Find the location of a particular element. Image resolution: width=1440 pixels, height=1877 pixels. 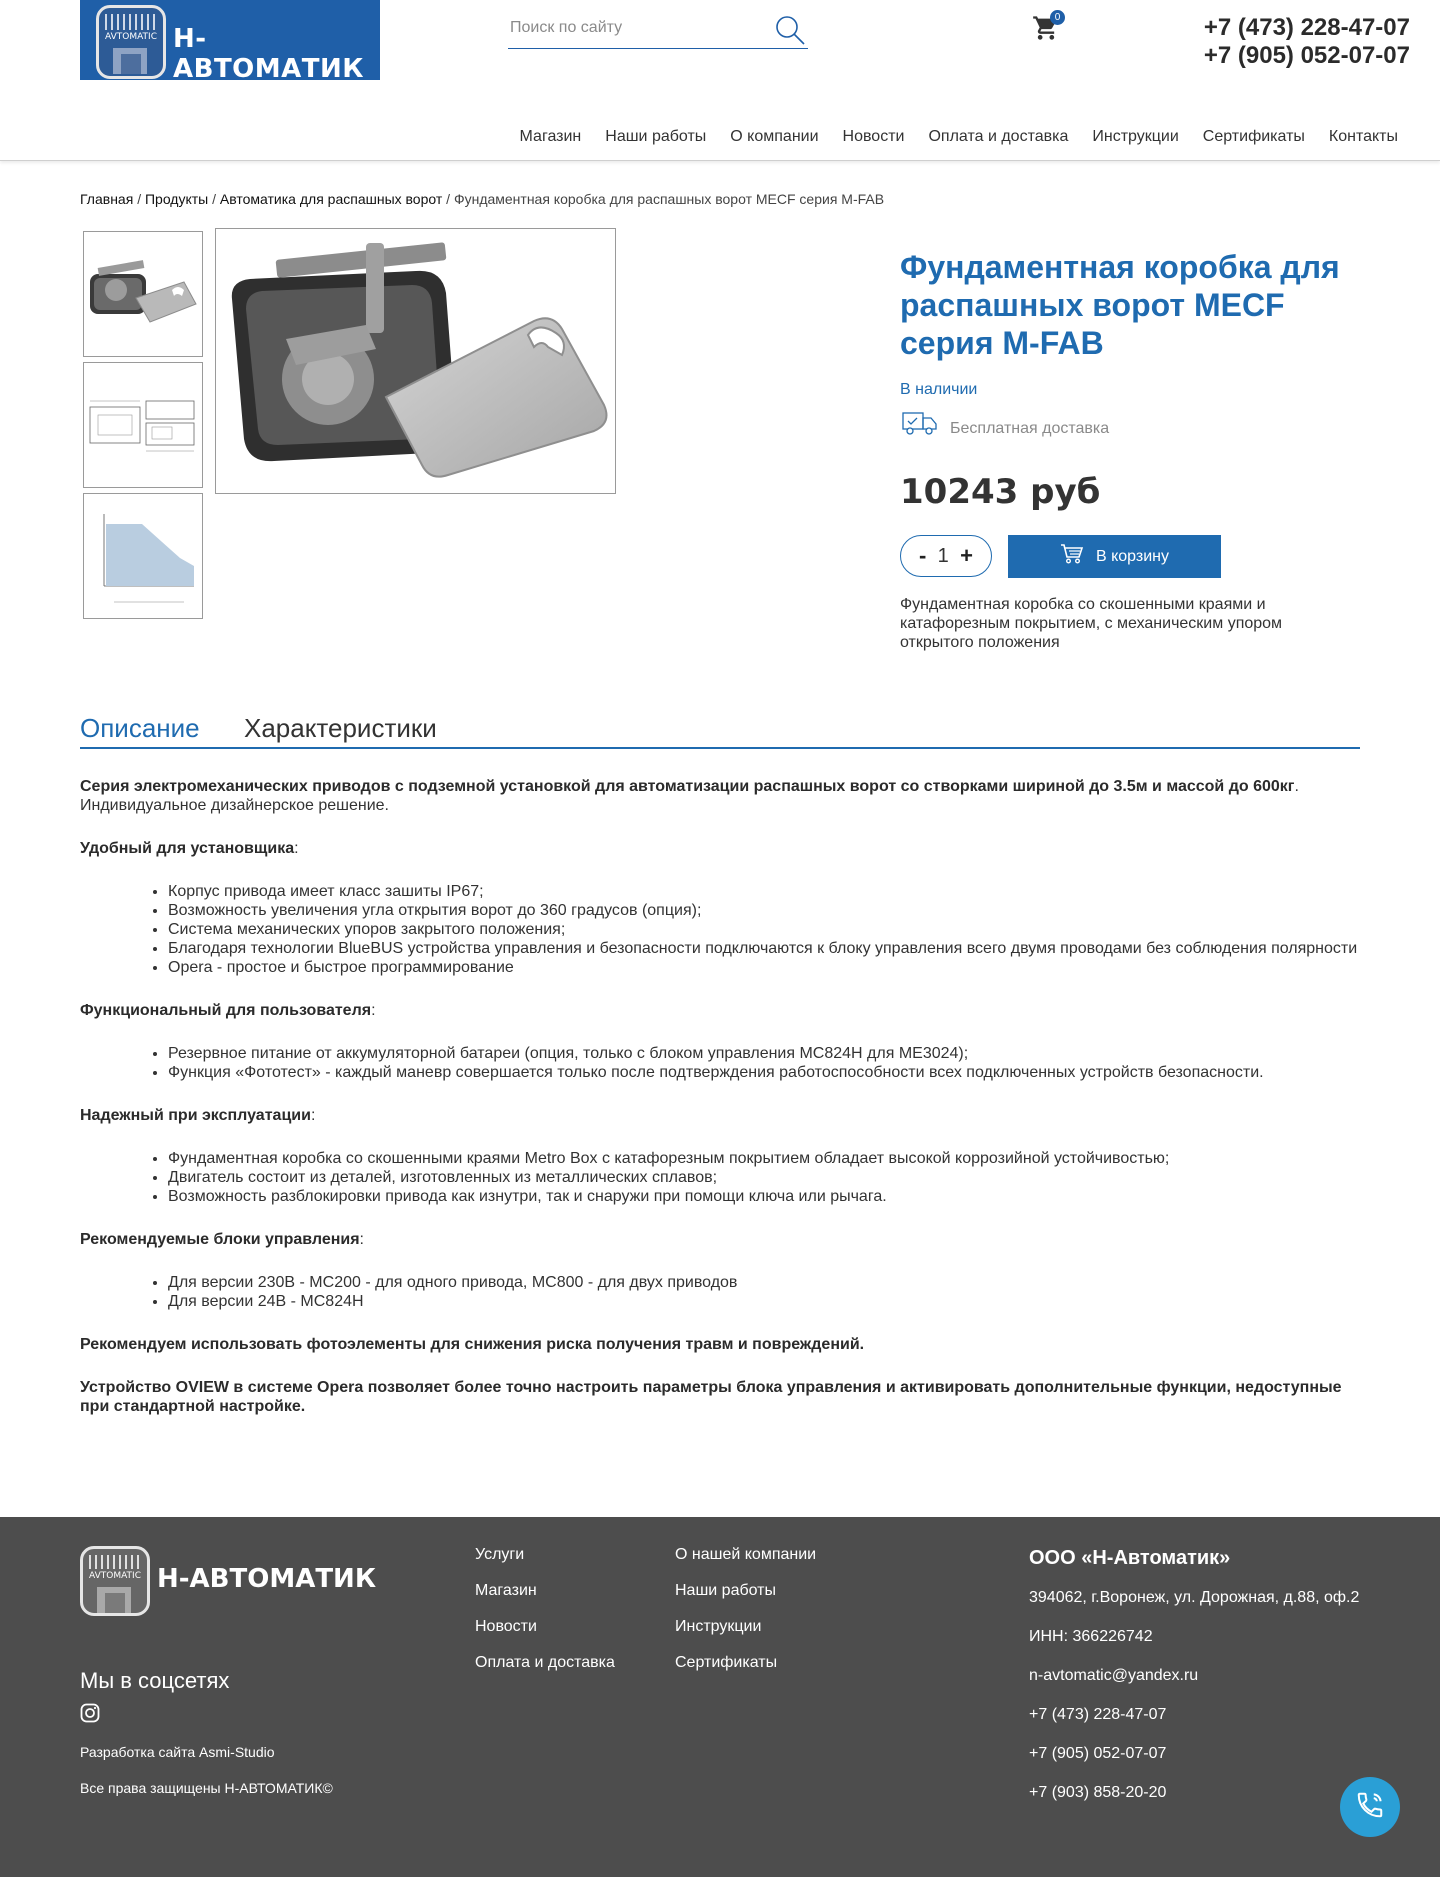

copyright: Все права защищены Н-АВТОМАТИК© is located at coordinates (206, 1788).